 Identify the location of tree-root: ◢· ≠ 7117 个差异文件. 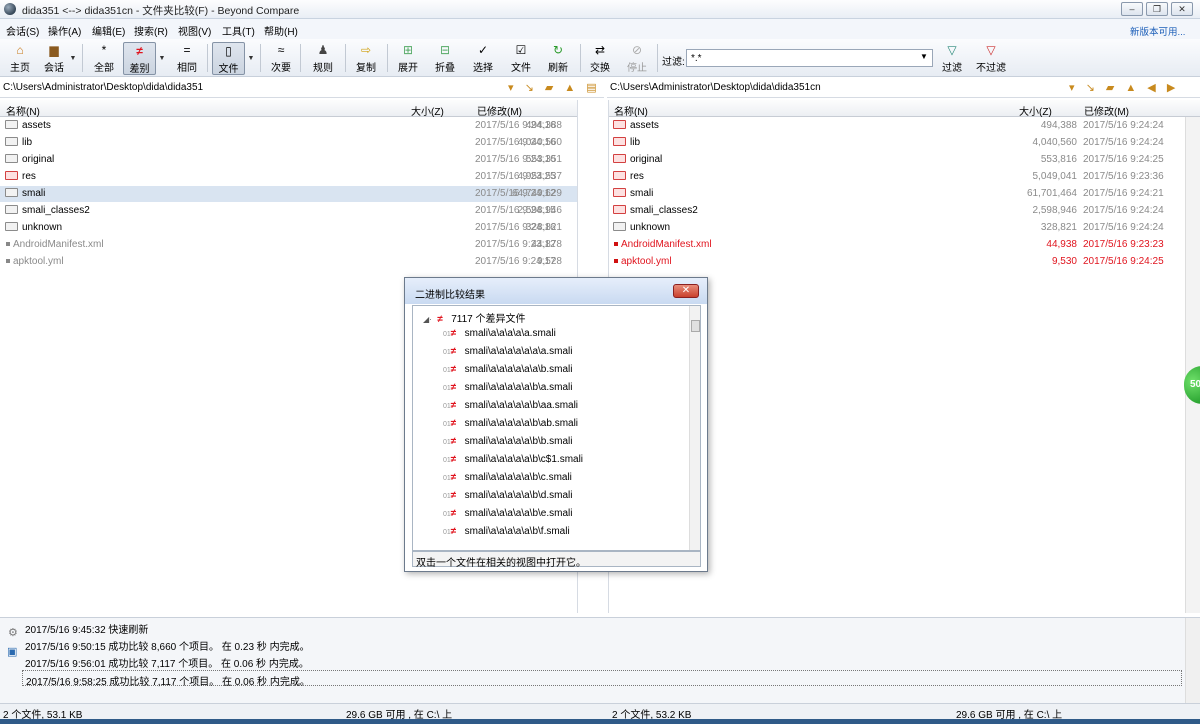
(474, 317).